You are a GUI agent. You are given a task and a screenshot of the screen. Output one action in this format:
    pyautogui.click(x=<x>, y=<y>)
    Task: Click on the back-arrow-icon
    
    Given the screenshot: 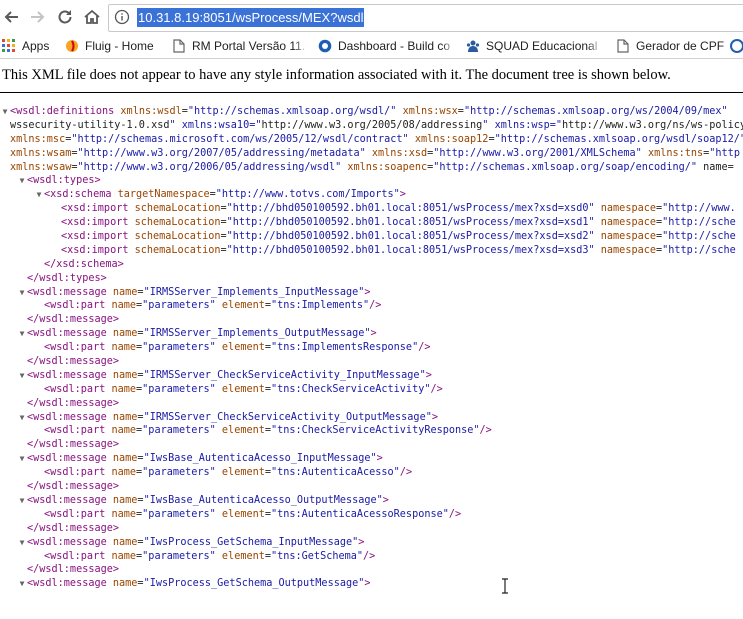 What is the action you would take?
    pyautogui.click(x=11, y=17)
    